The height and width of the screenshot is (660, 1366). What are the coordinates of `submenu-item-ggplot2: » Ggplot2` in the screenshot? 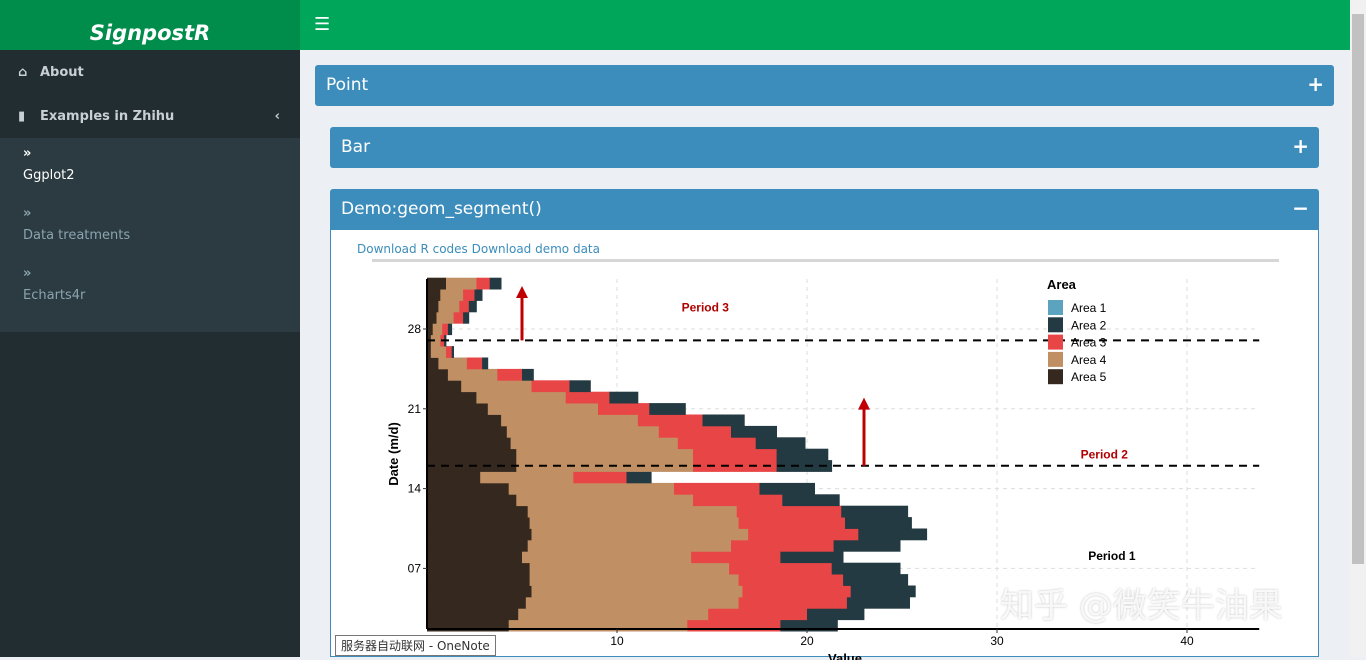 It's located at (151, 174).